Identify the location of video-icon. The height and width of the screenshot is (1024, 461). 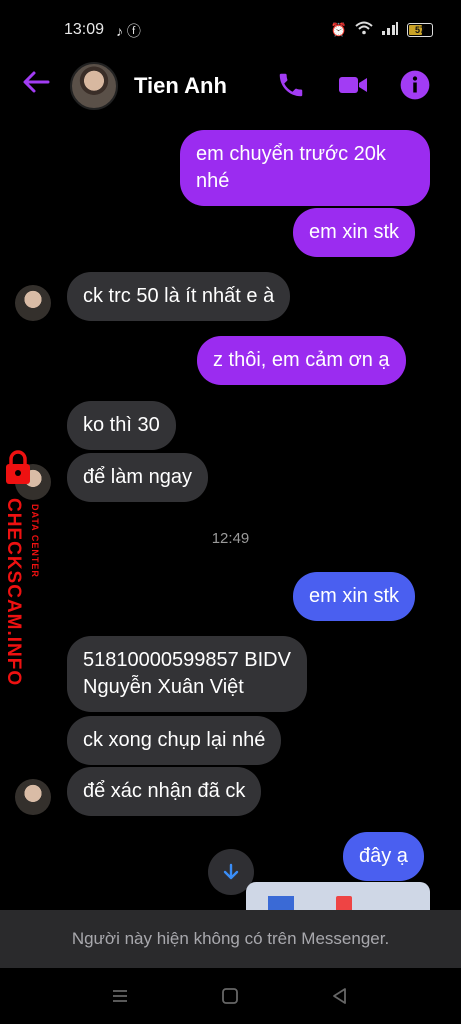
(353, 85).